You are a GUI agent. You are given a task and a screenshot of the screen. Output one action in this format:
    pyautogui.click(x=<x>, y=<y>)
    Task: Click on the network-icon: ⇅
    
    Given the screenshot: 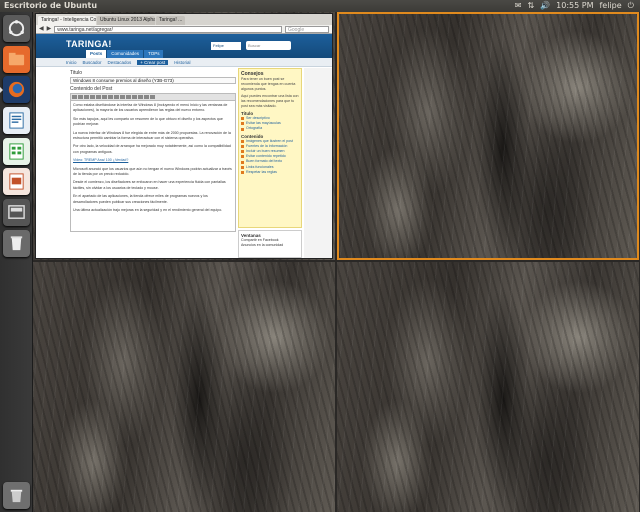 What is the action you would take?
    pyautogui.click(x=530, y=6)
    